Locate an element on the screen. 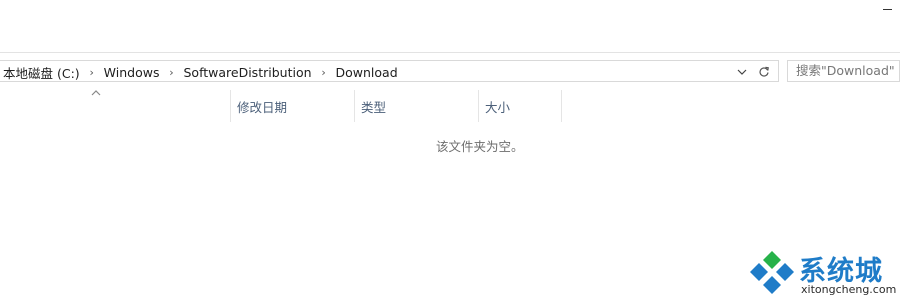  column-header-type: 类型 is located at coordinates (416, 106).